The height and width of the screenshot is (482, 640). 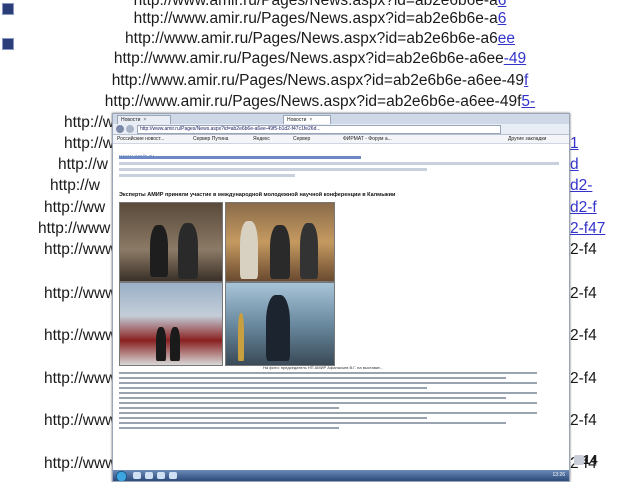 I want to click on forward-arrow-icon, so click(x=130, y=129).